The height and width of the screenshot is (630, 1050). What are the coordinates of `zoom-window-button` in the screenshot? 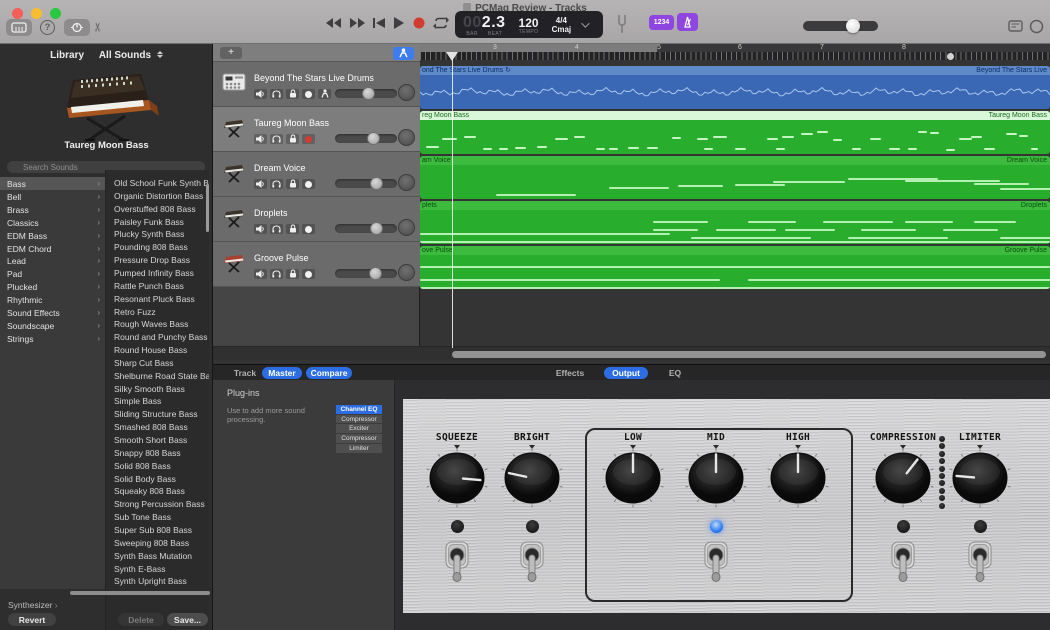 It's located at (55, 13).